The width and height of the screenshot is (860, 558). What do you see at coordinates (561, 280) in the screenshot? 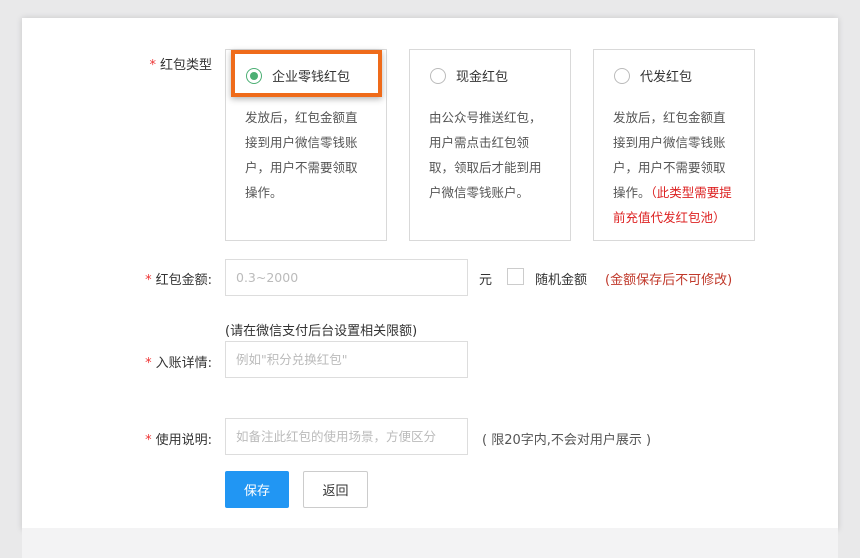
I see `random-label: 随机金额` at bounding box center [561, 280].